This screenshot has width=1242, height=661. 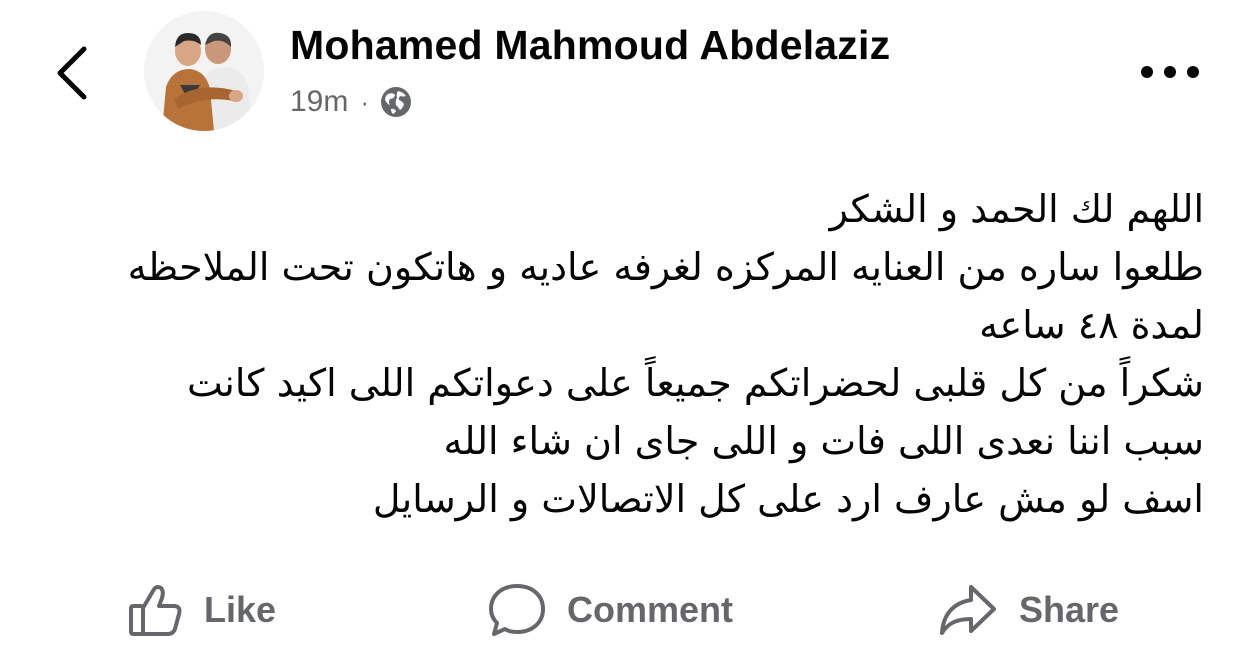 I want to click on back-button, so click(x=72, y=73).